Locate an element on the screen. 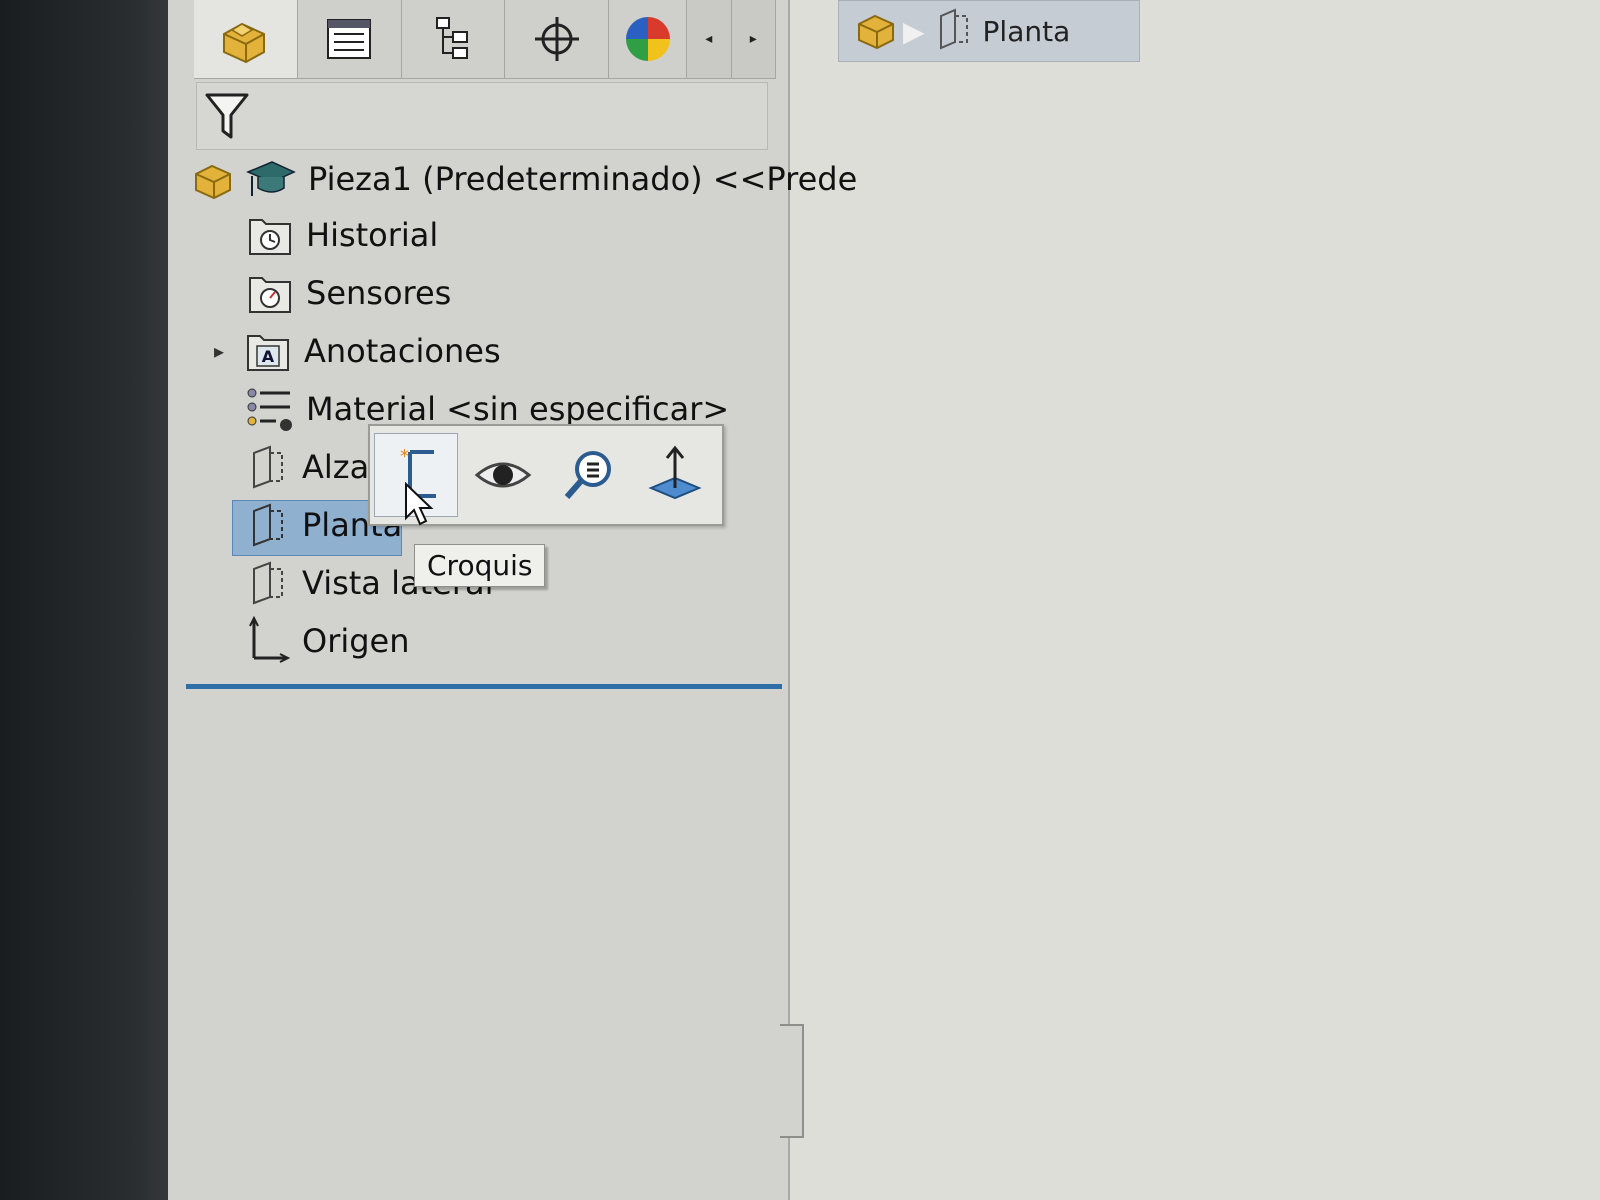 The height and width of the screenshot is (1200, 1600). breadcrumb-label: Planta is located at coordinates (1026, 31).